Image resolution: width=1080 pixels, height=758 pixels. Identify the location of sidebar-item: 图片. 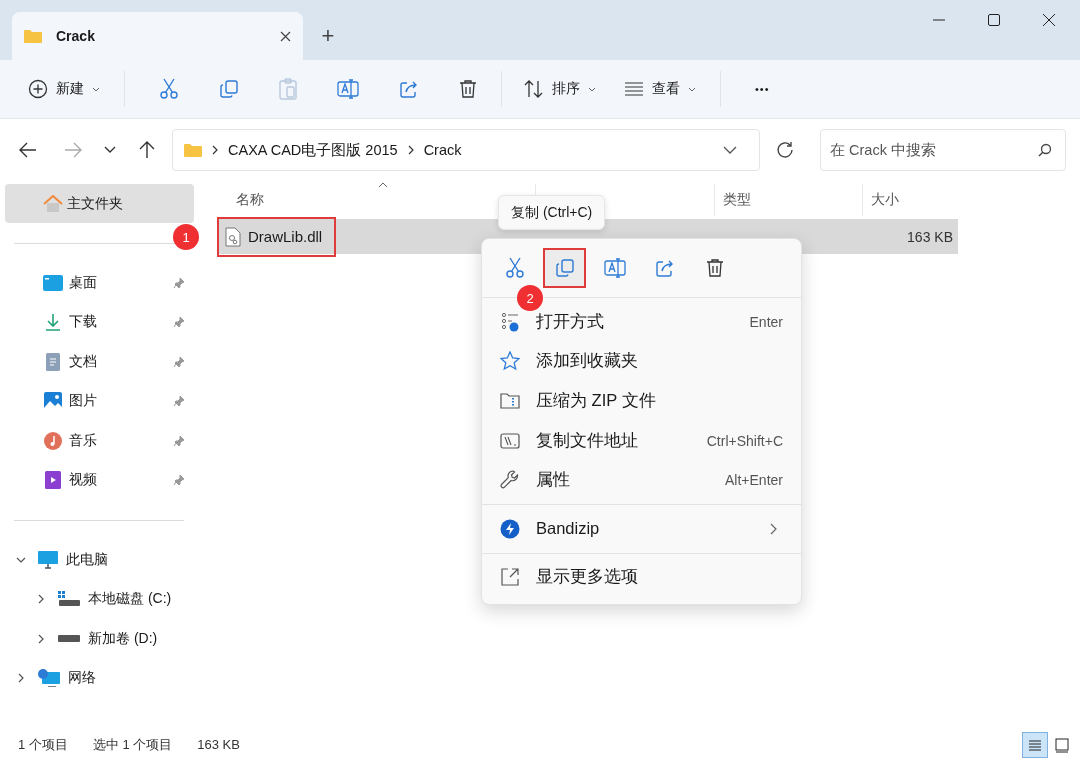
(97, 401).